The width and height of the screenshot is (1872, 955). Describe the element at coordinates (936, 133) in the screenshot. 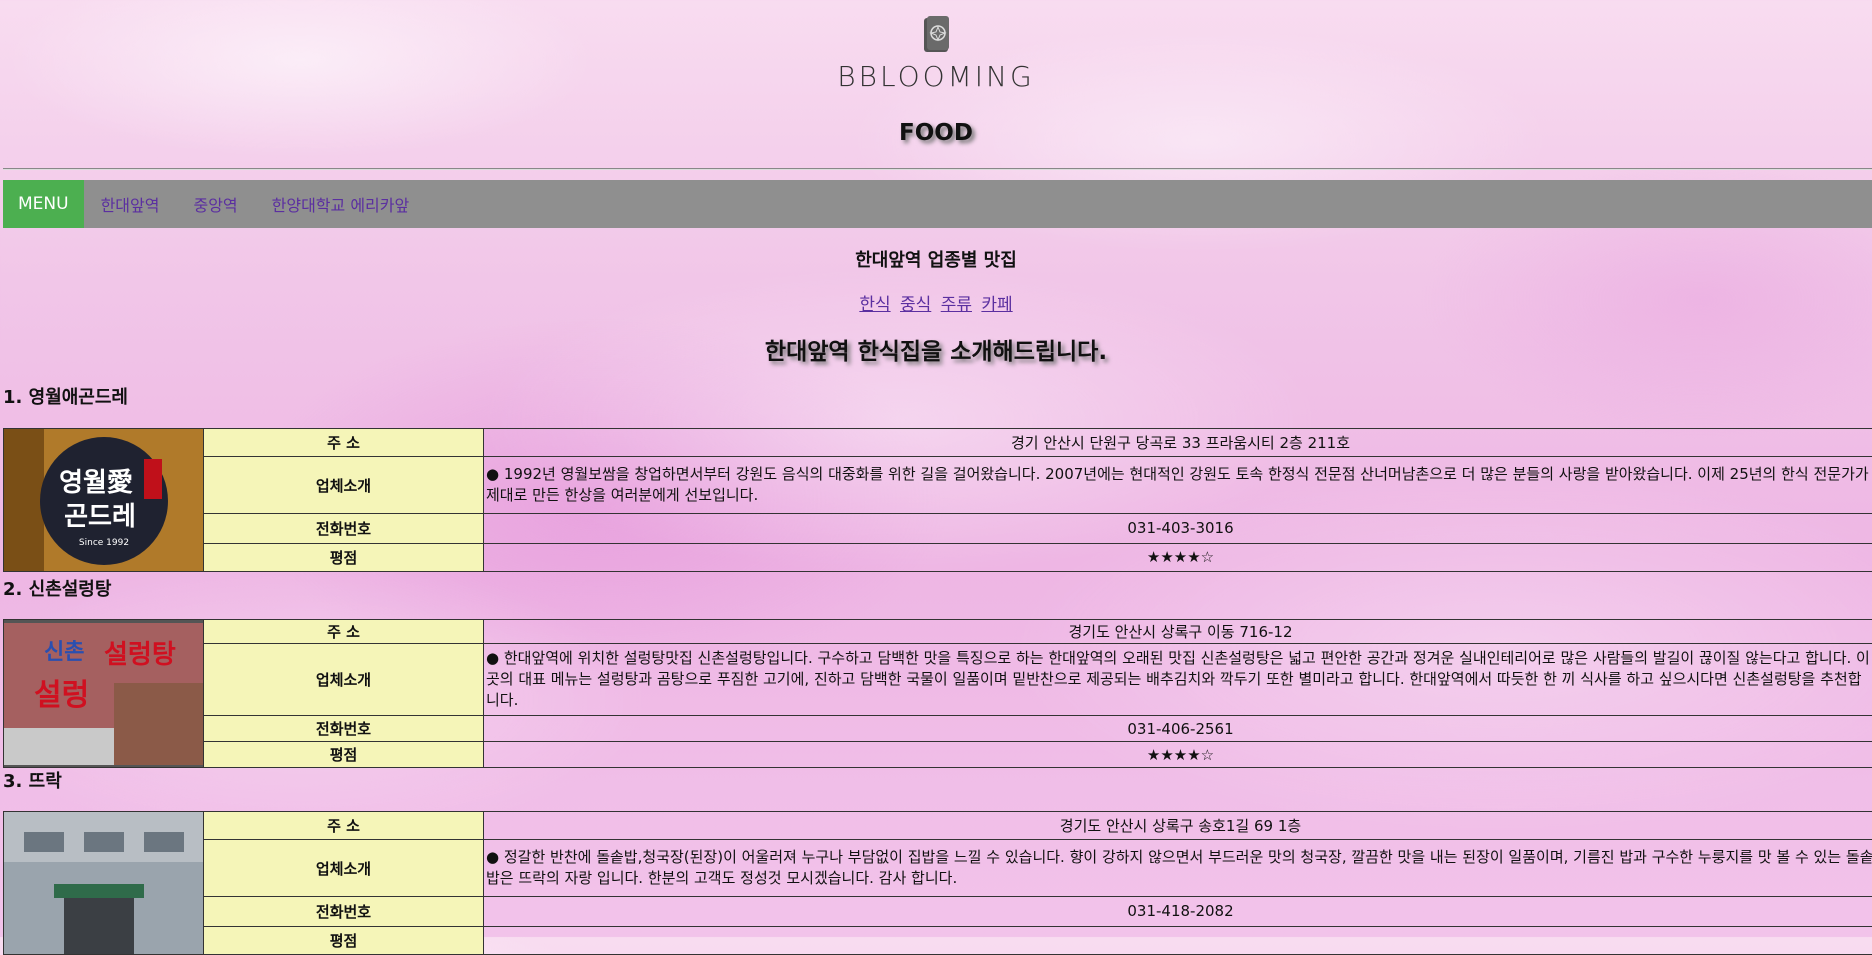

I see `page-title: FOOD` at that location.